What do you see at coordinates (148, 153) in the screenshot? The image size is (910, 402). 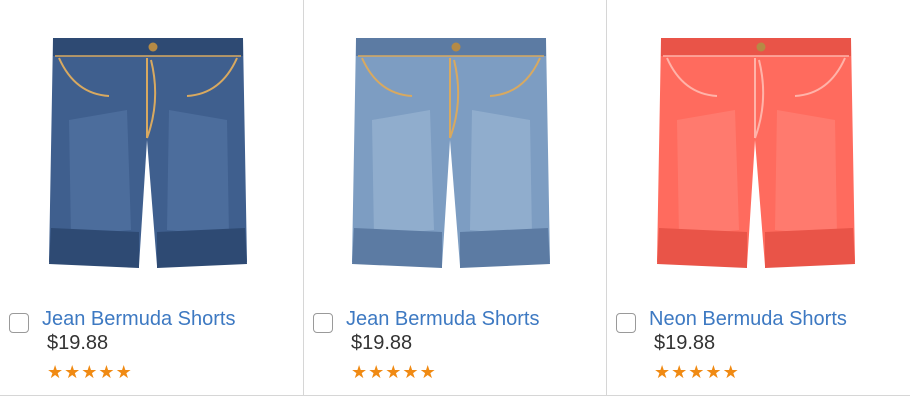 I see `dark-denim-shorts-image` at bounding box center [148, 153].